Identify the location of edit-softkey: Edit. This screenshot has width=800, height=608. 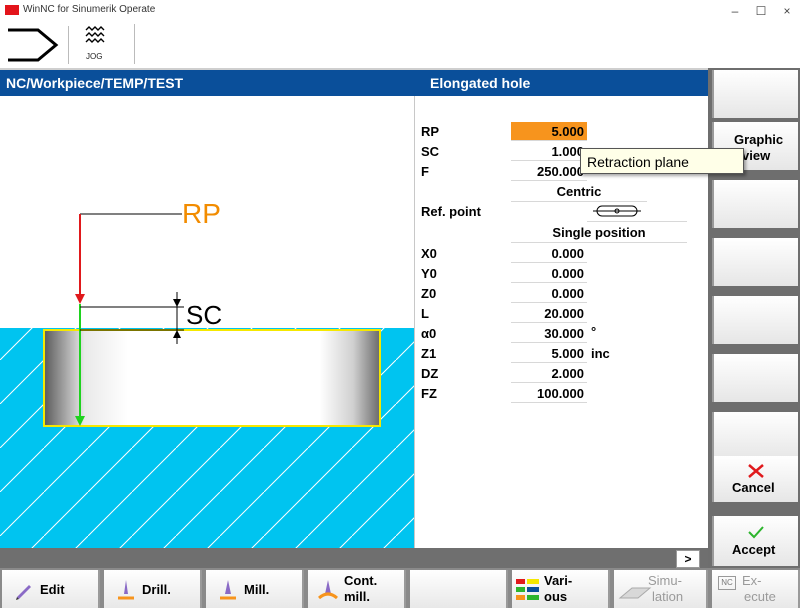
(51, 589).